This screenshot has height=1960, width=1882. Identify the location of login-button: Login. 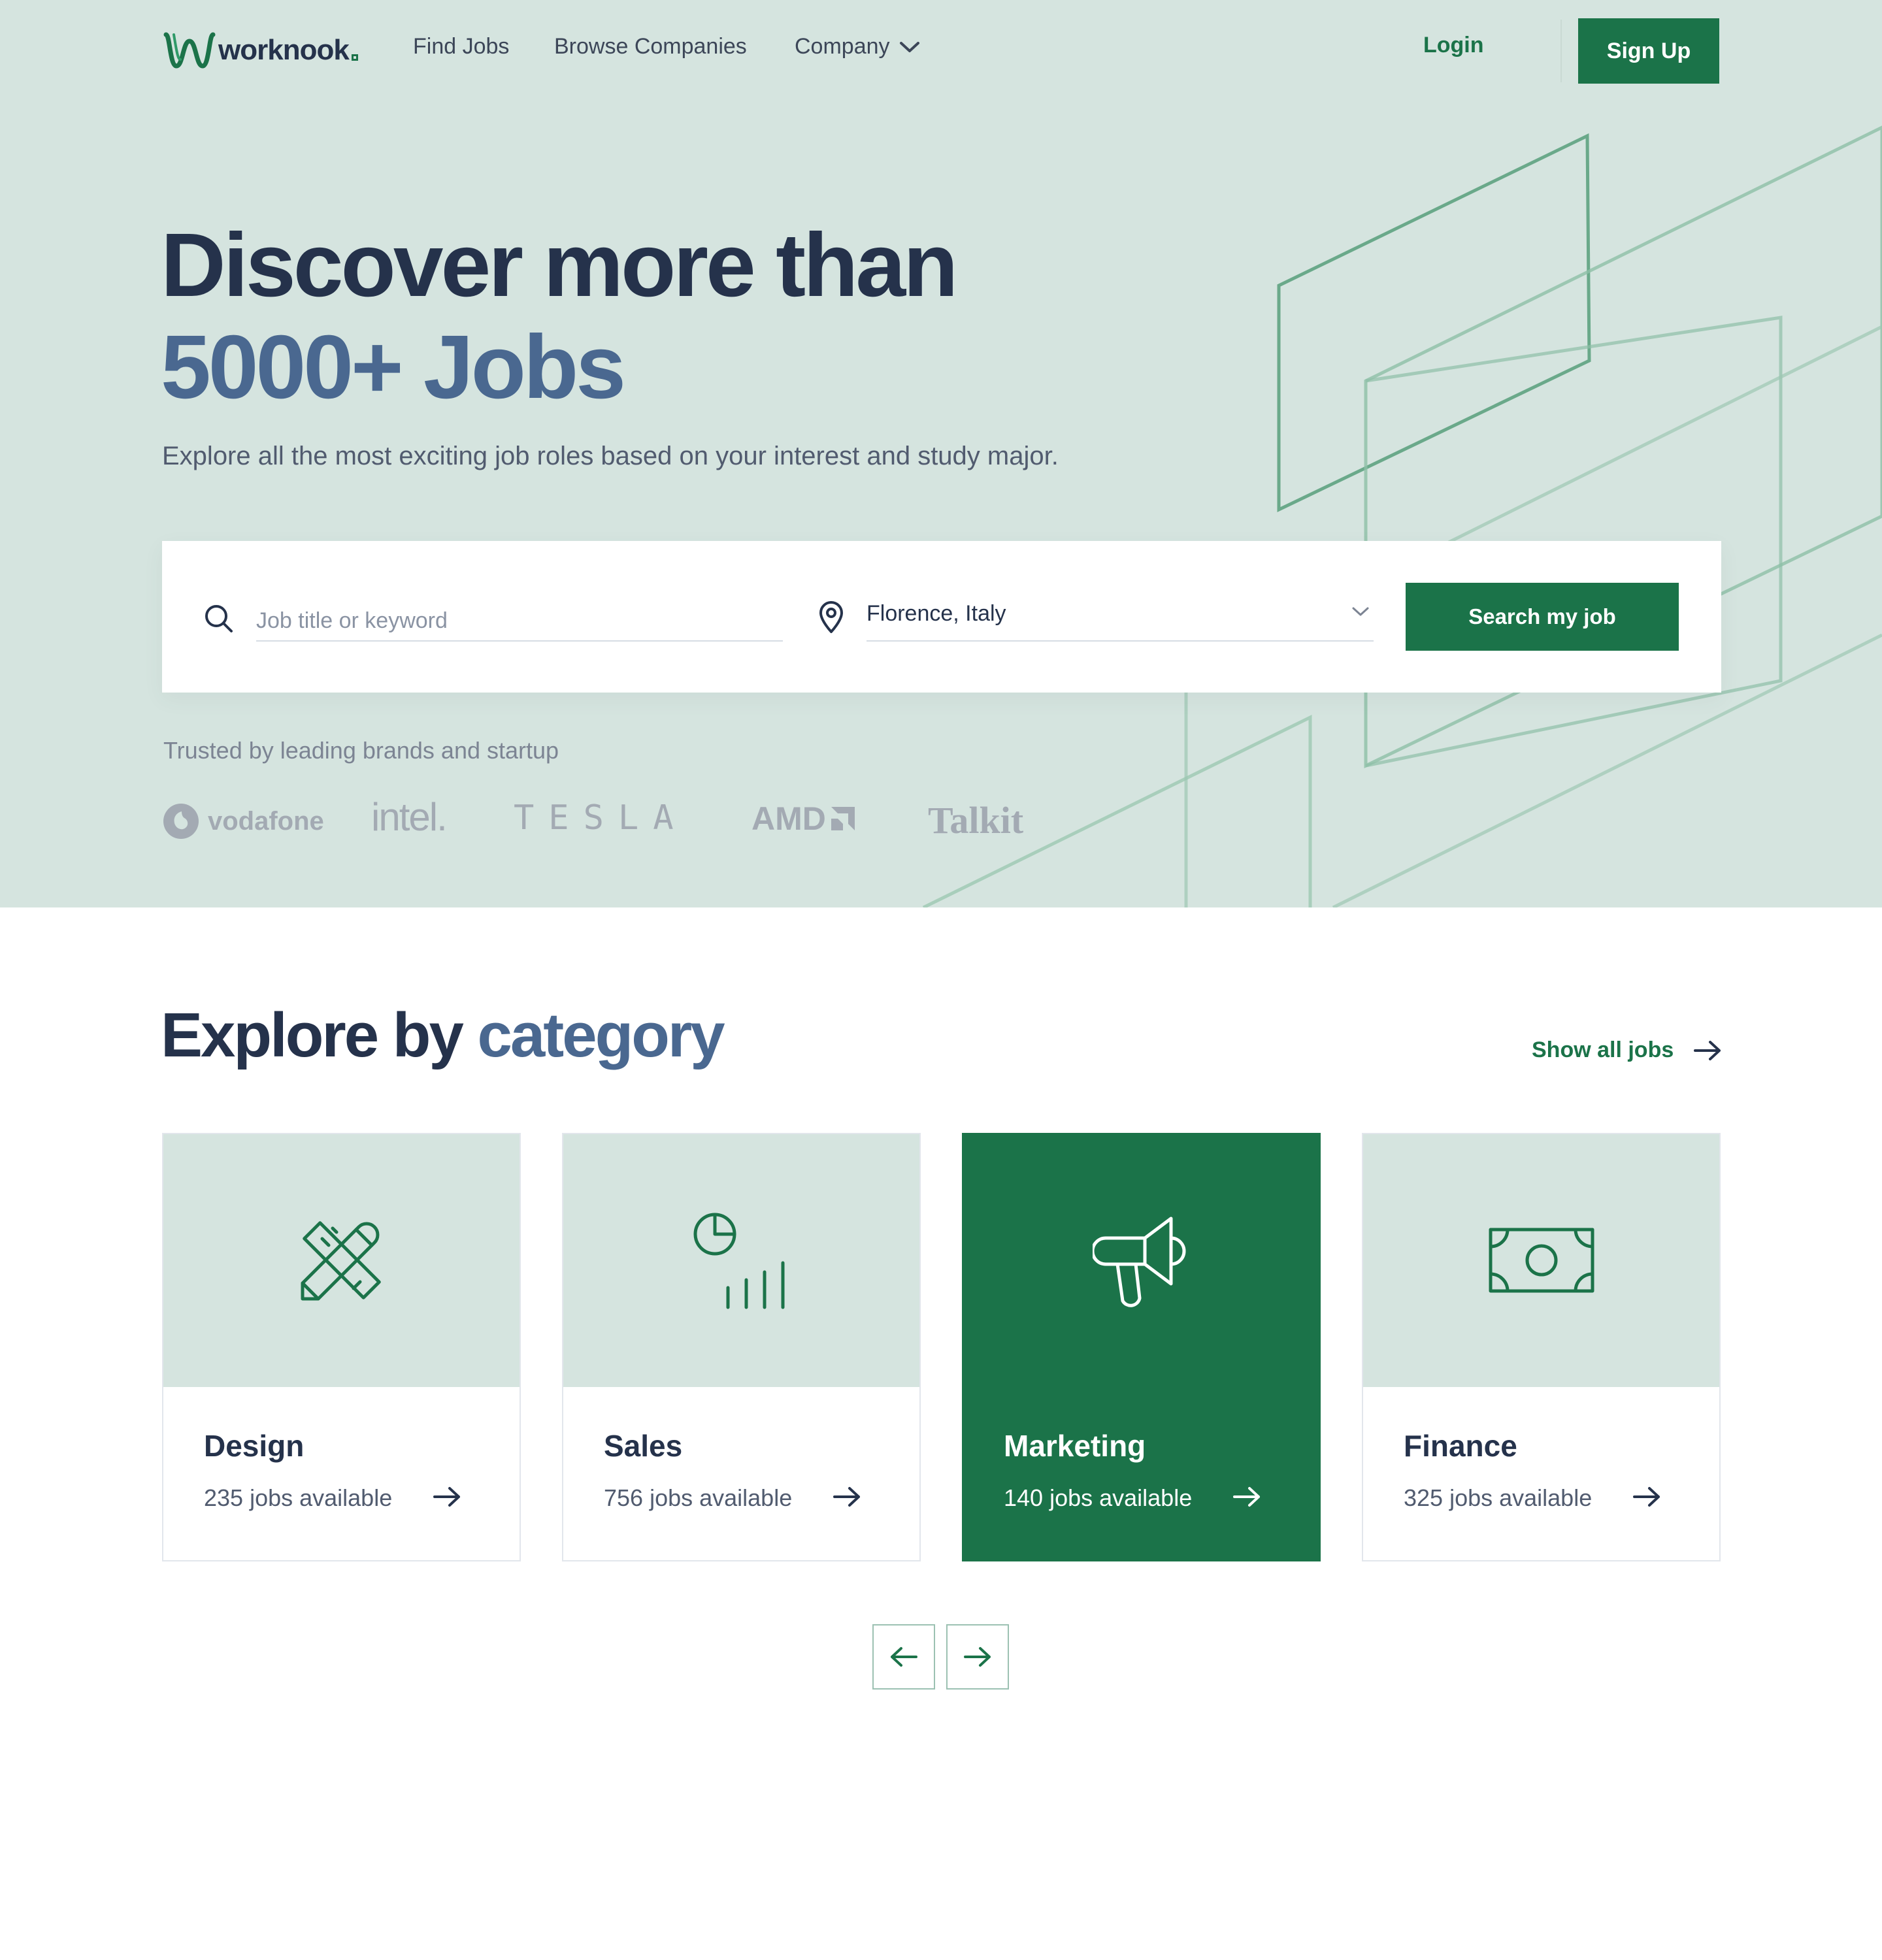
(1453, 45).